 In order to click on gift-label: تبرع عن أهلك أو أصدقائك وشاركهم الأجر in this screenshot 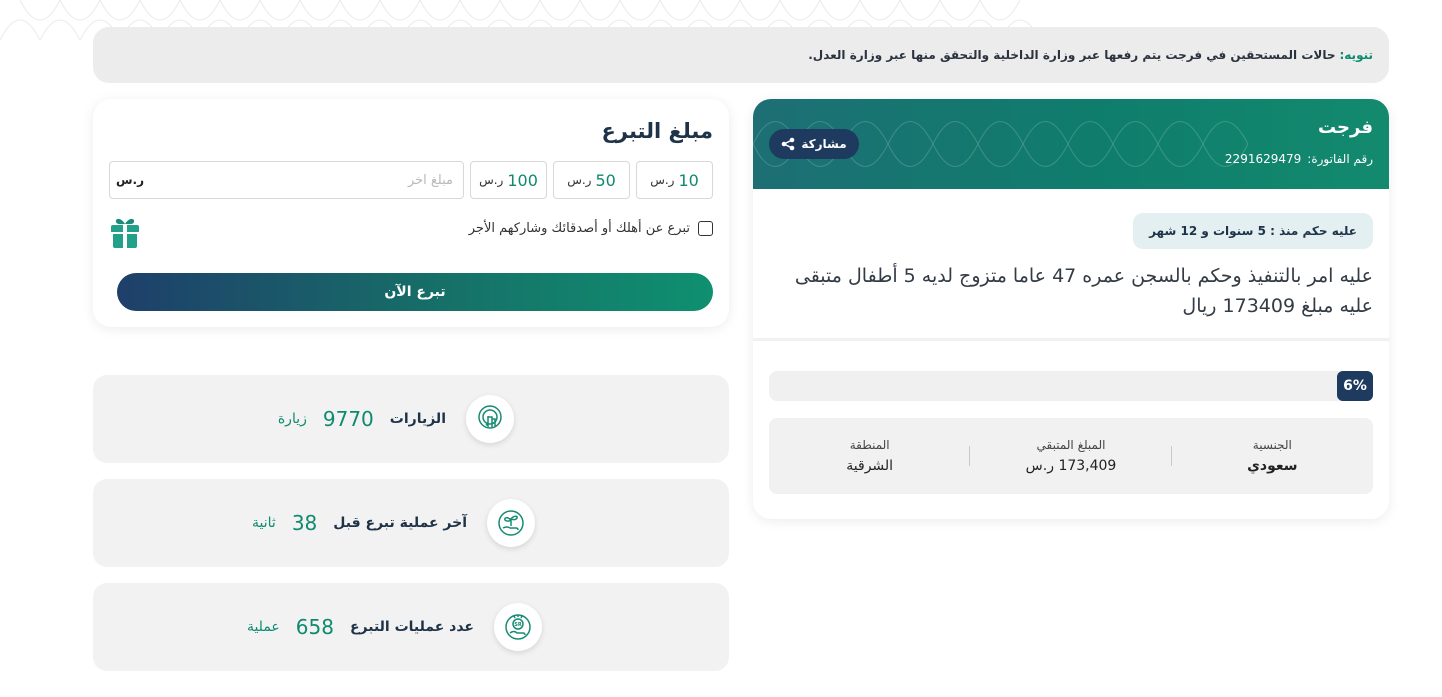, I will do `click(579, 228)`.